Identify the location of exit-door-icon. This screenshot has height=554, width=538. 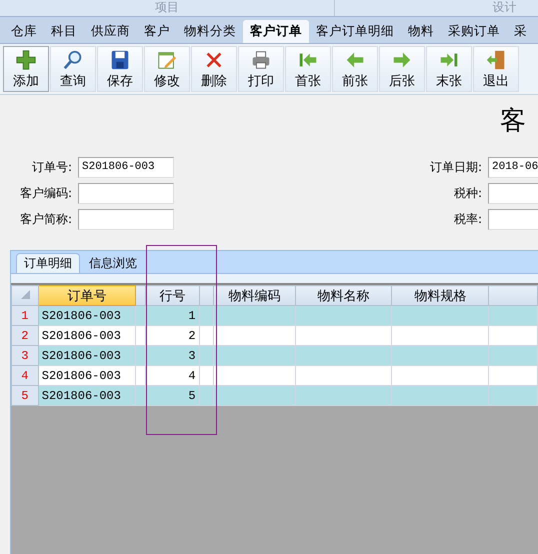
(496, 60).